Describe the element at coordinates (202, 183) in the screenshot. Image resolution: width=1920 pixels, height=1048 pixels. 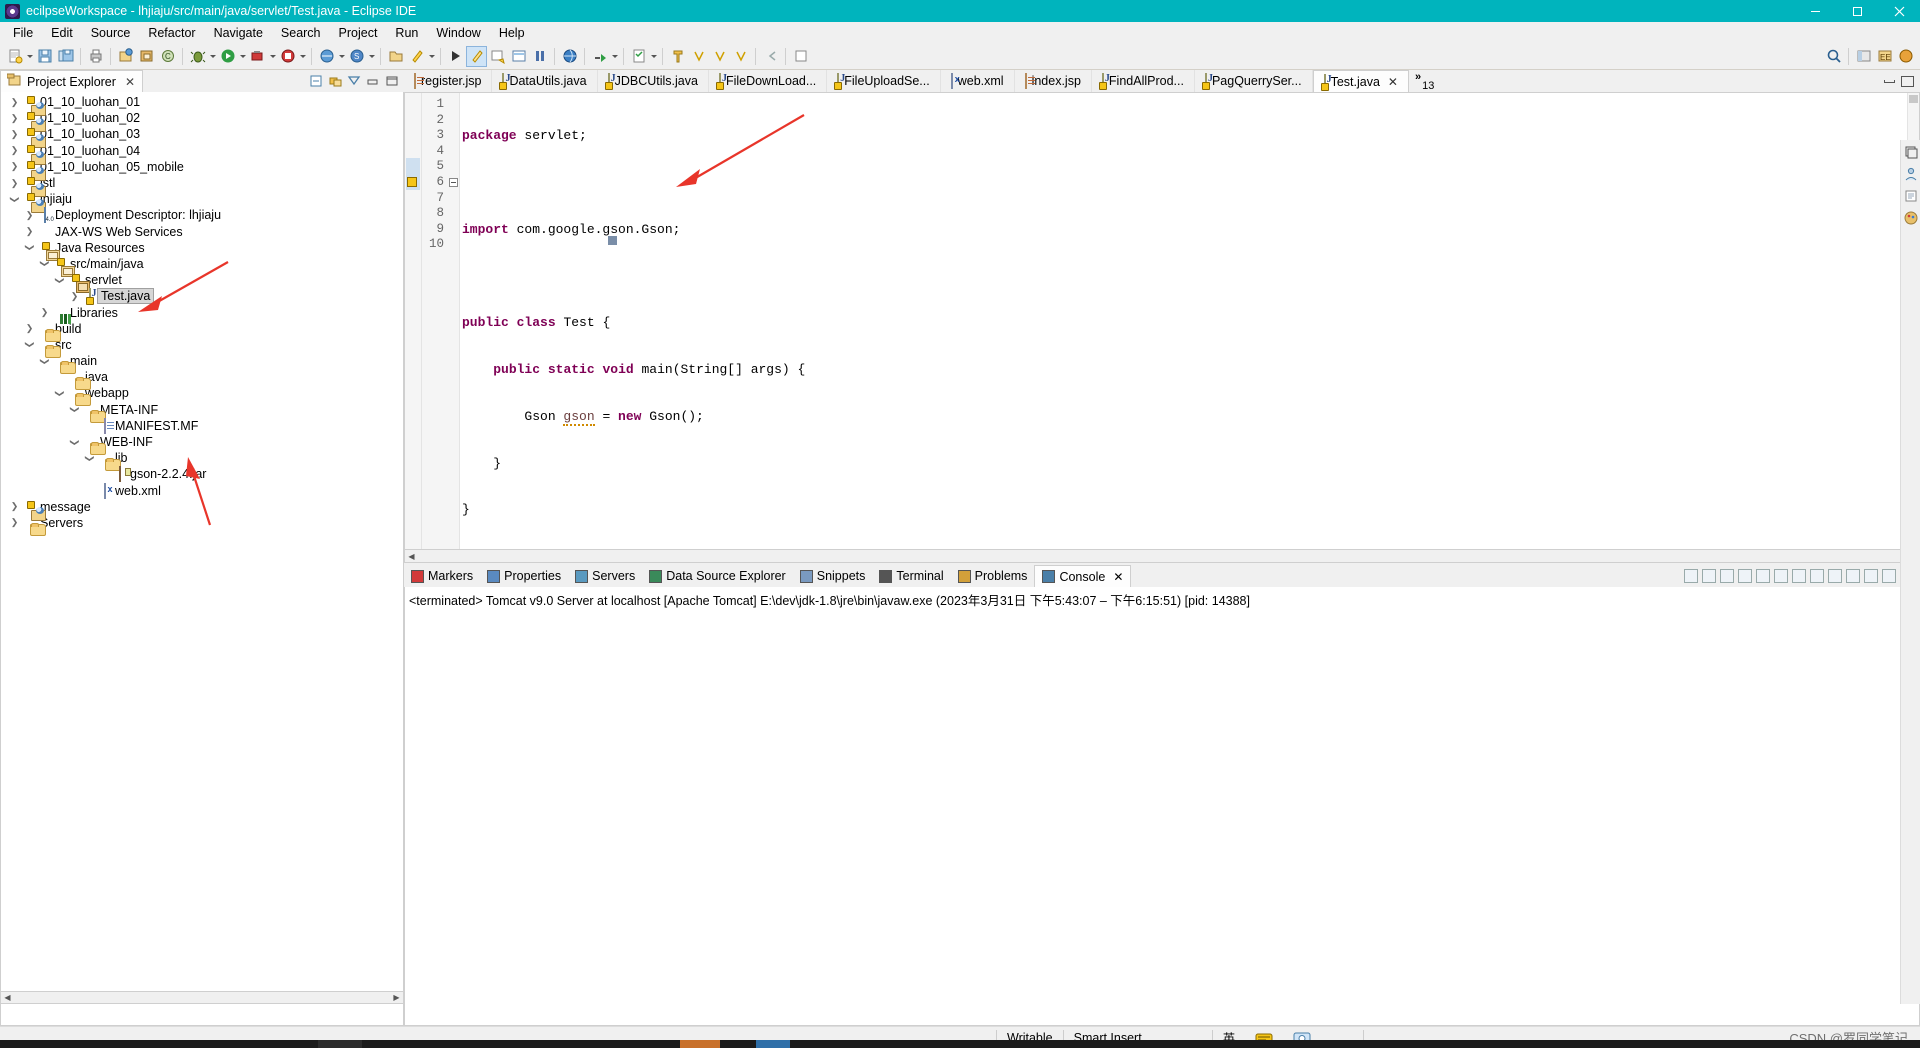
I see `tree-item-jstl: ❯ jstl` at that location.